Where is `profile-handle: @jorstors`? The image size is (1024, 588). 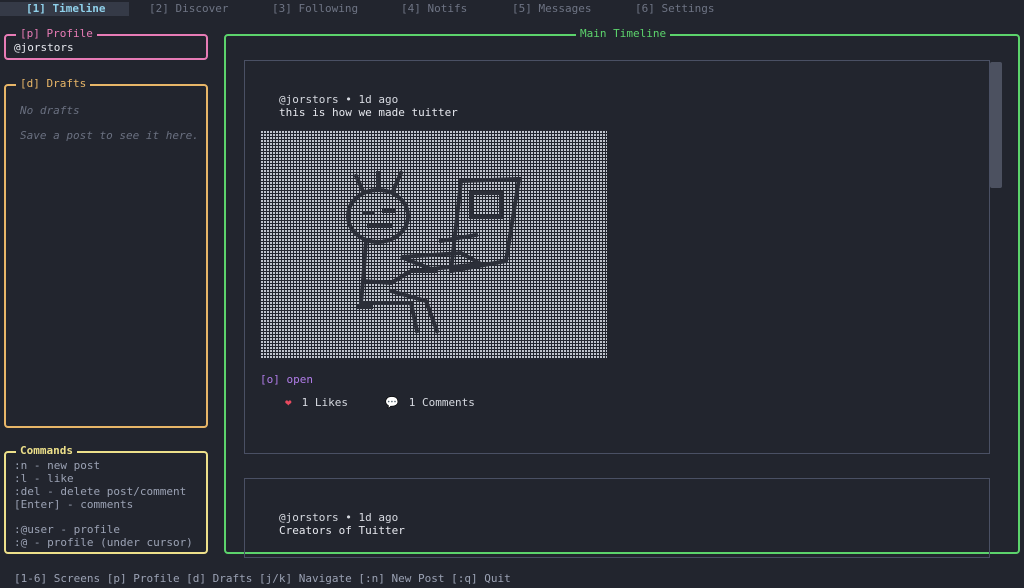 profile-handle: @jorstors is located at coordinates (44, 47).